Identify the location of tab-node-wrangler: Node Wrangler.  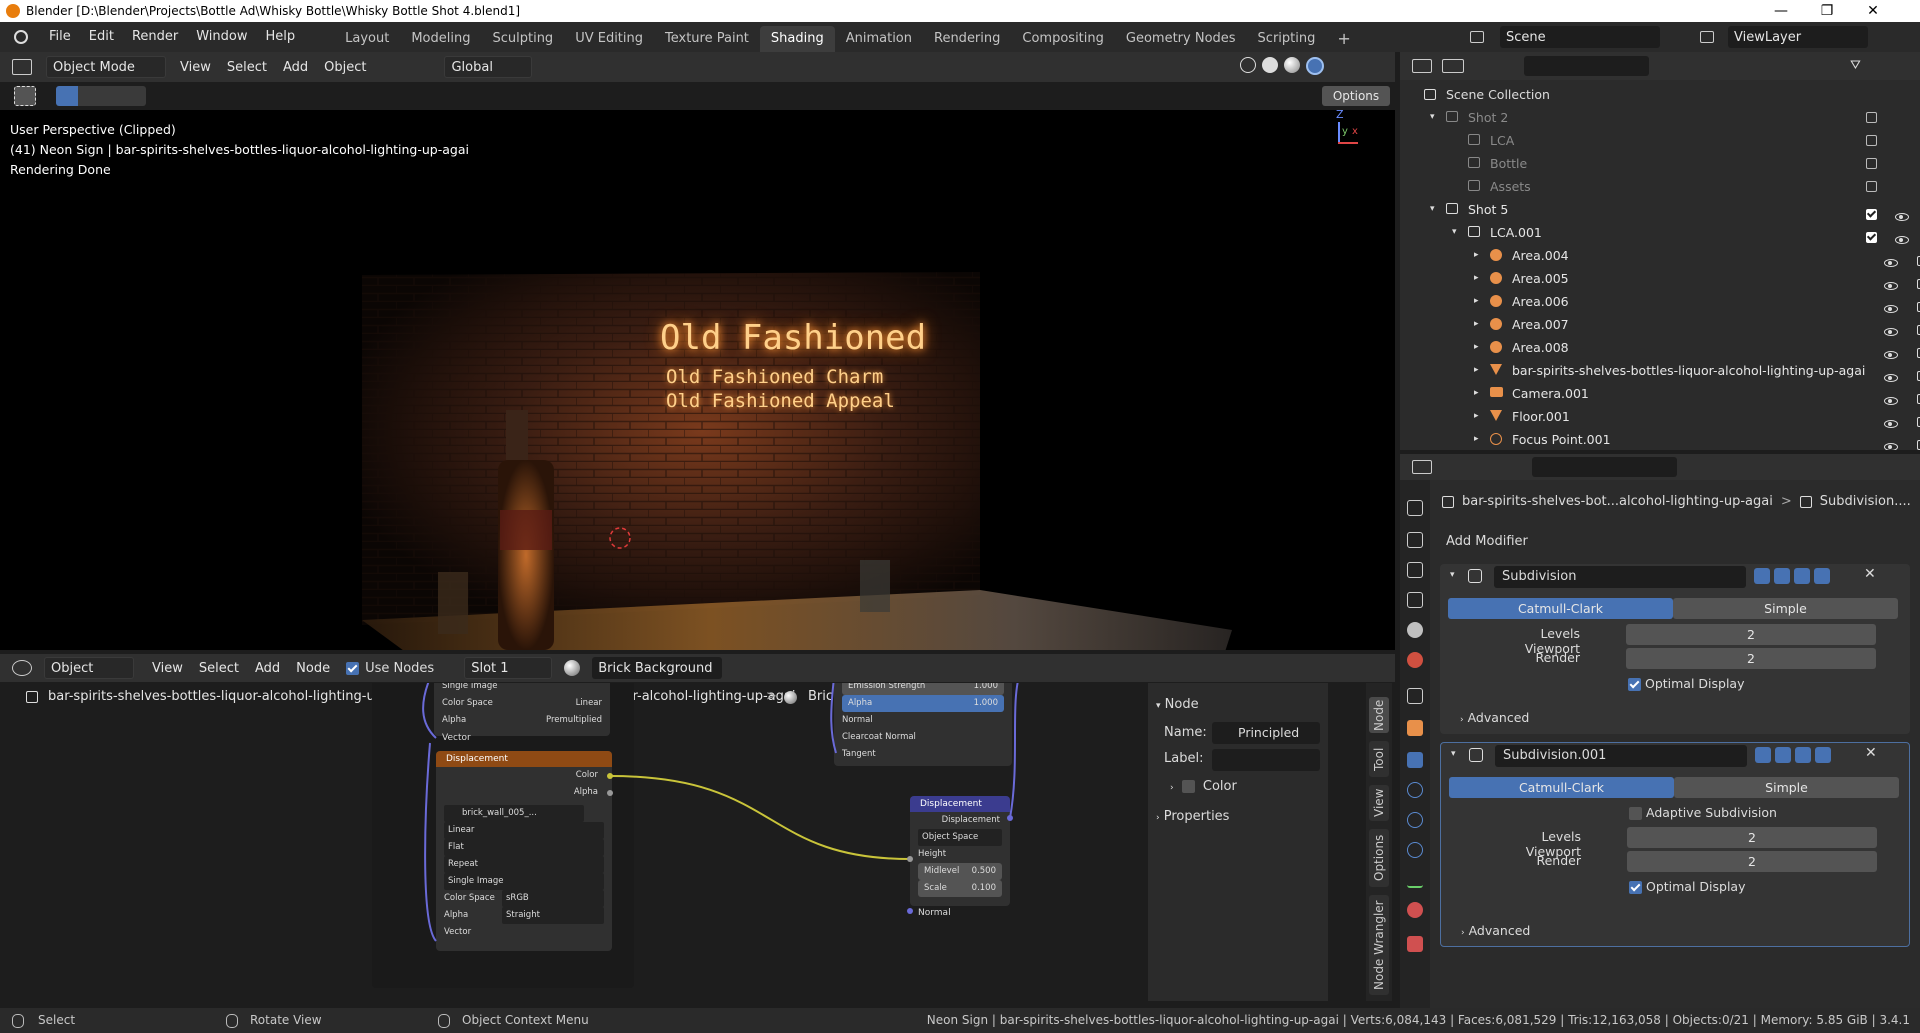
(1379, 945).